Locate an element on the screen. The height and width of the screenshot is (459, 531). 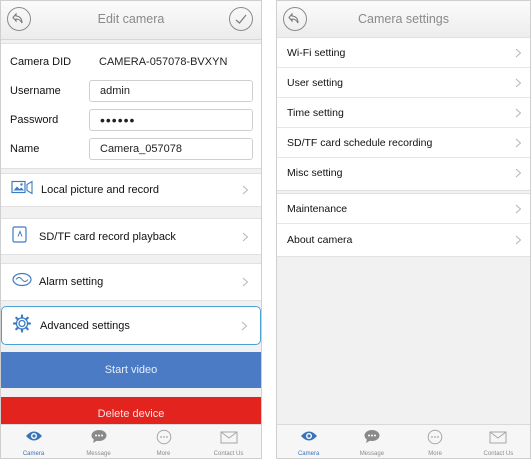
settings-item-label: About camera is located at coordinates (320, 240).